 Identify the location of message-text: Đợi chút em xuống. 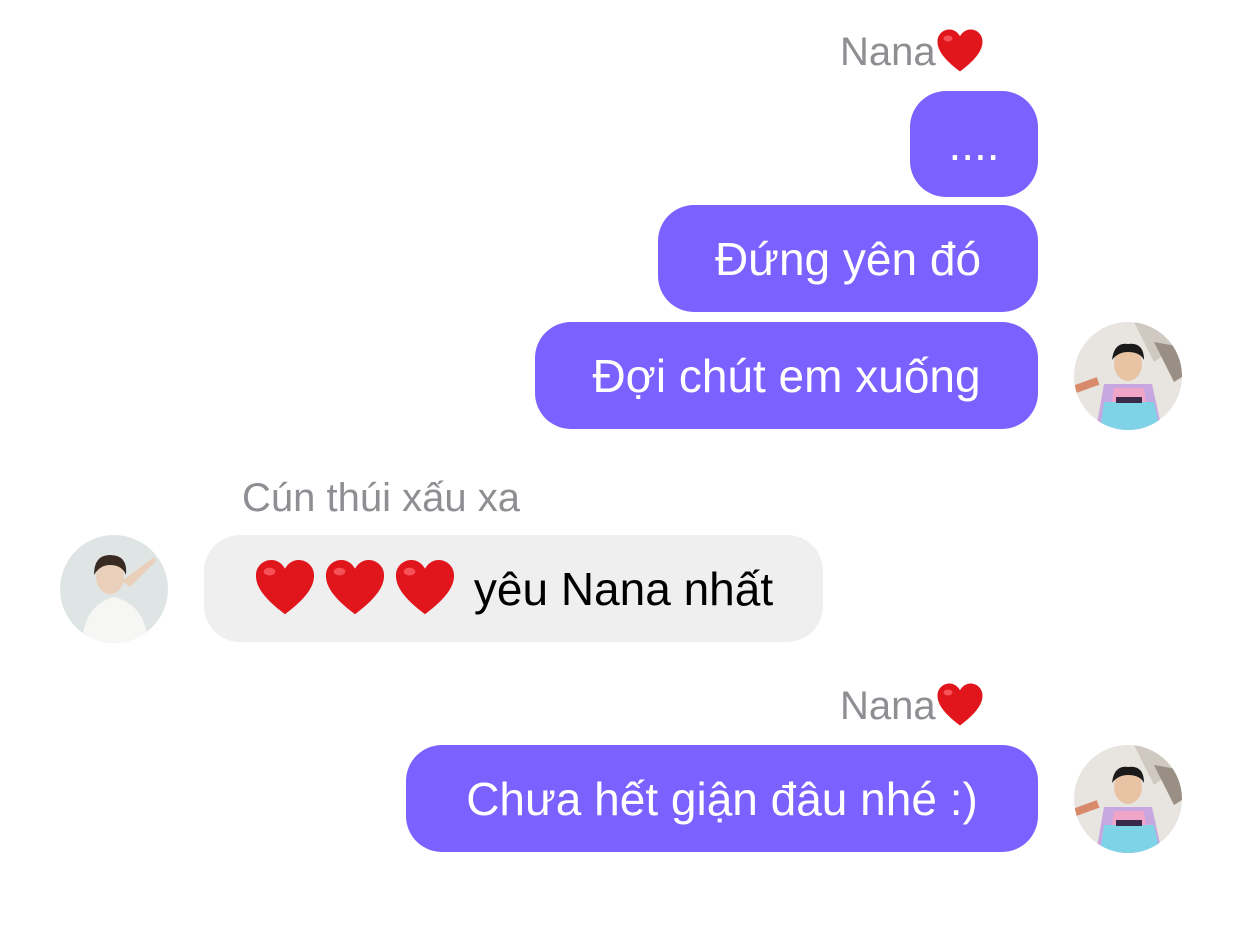
(786, 375).